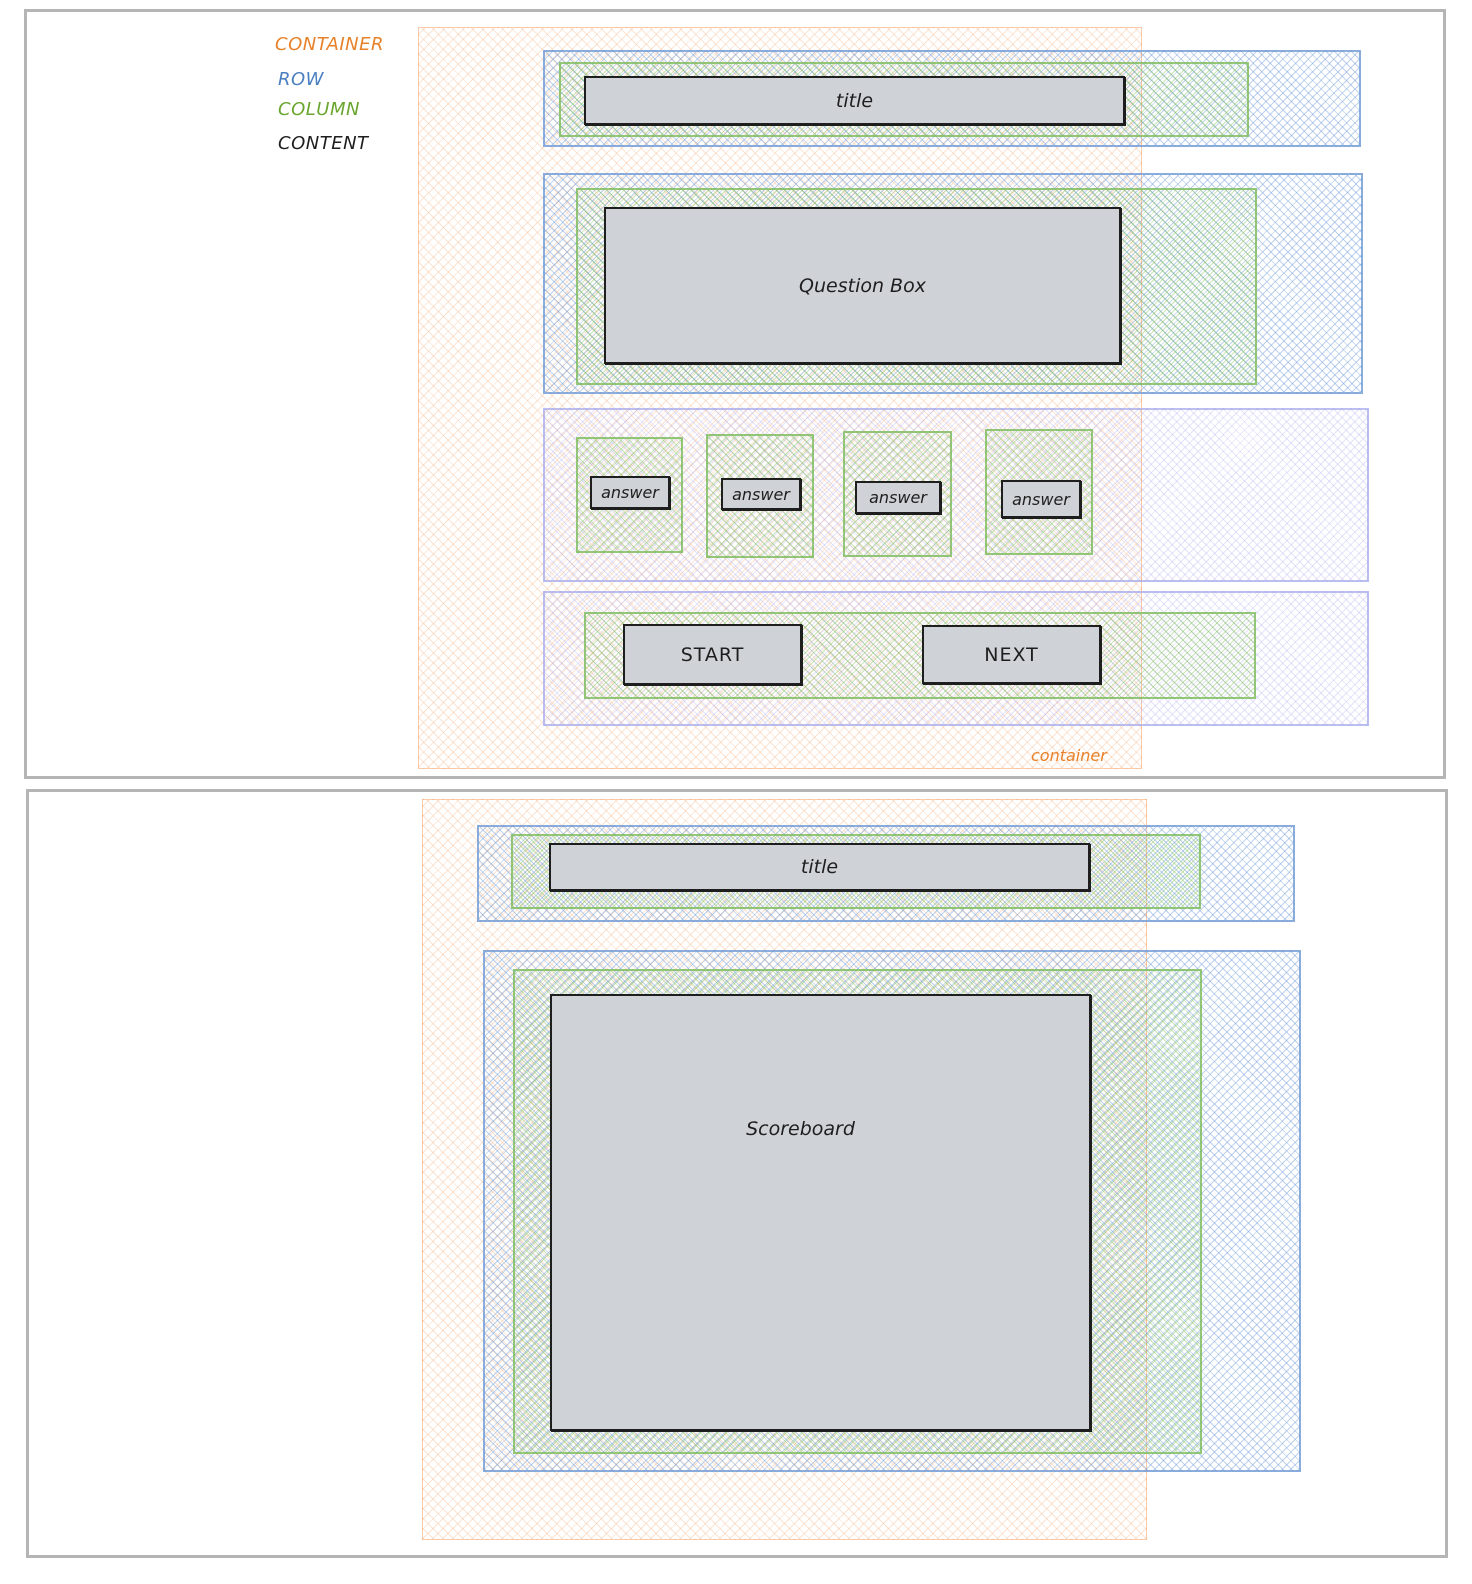  I want to click on legend-row: ROW, so click(301, 79).